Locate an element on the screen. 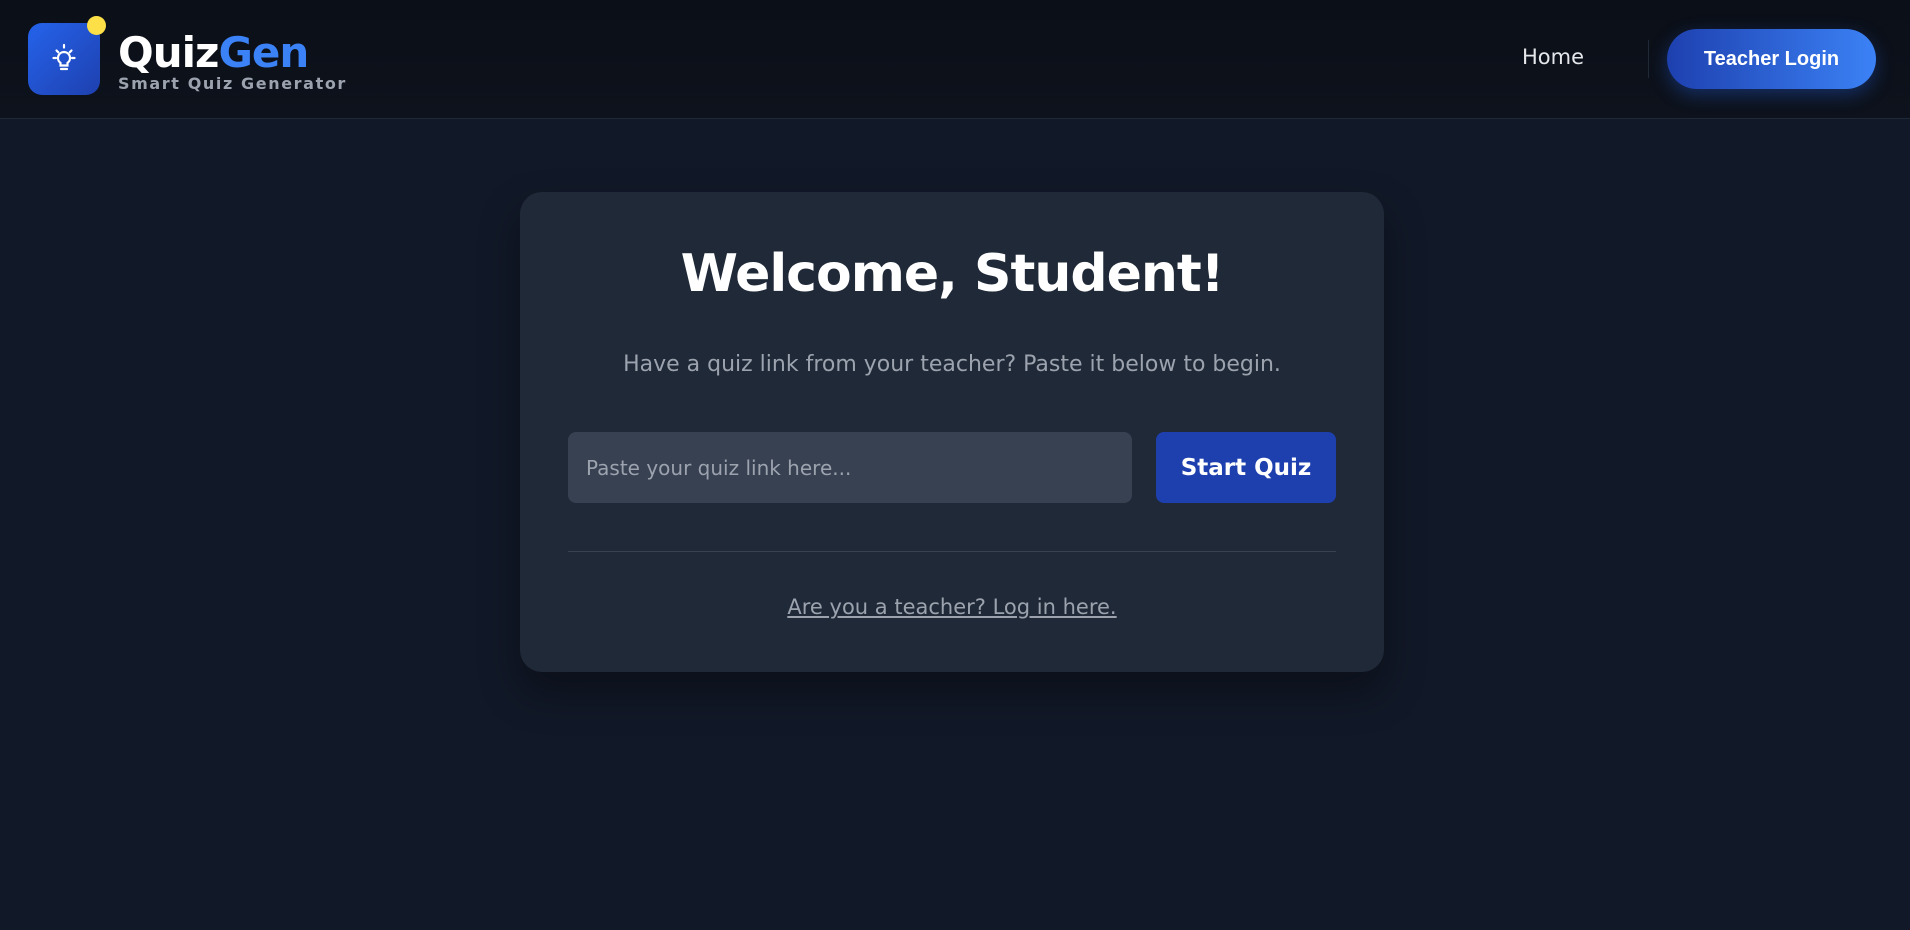 The image size is (1910, 930). logo is located at coordinates (64, 59).